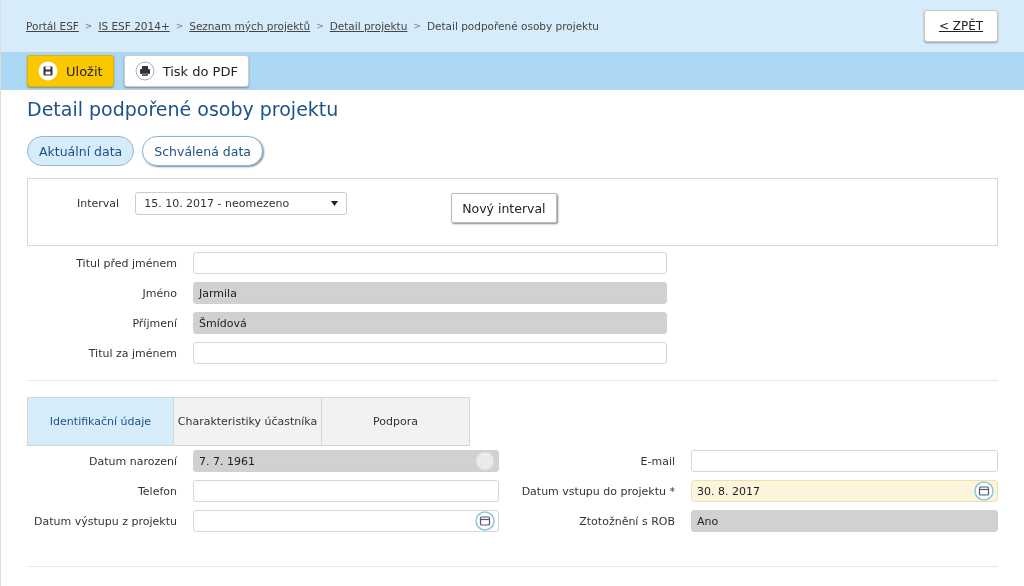  What do you see at coordinates (241, 203) in the screenshot?
I see `interval-select: 15. 10. 2017 - neomezeno` at bounding box center [241, 203].